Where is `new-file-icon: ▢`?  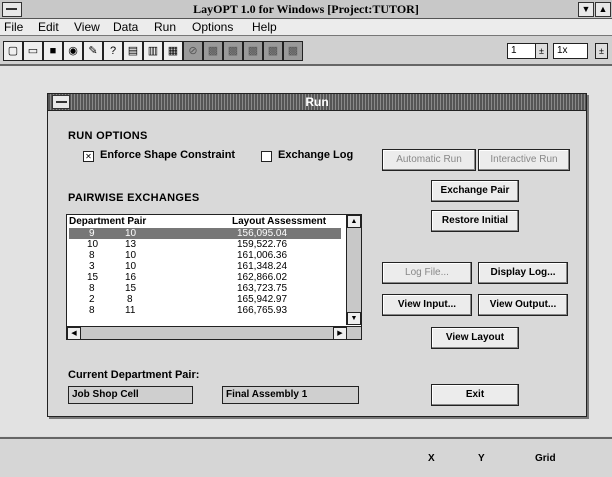 new-file-icon: ▢ is located at coordinates (13, 51).